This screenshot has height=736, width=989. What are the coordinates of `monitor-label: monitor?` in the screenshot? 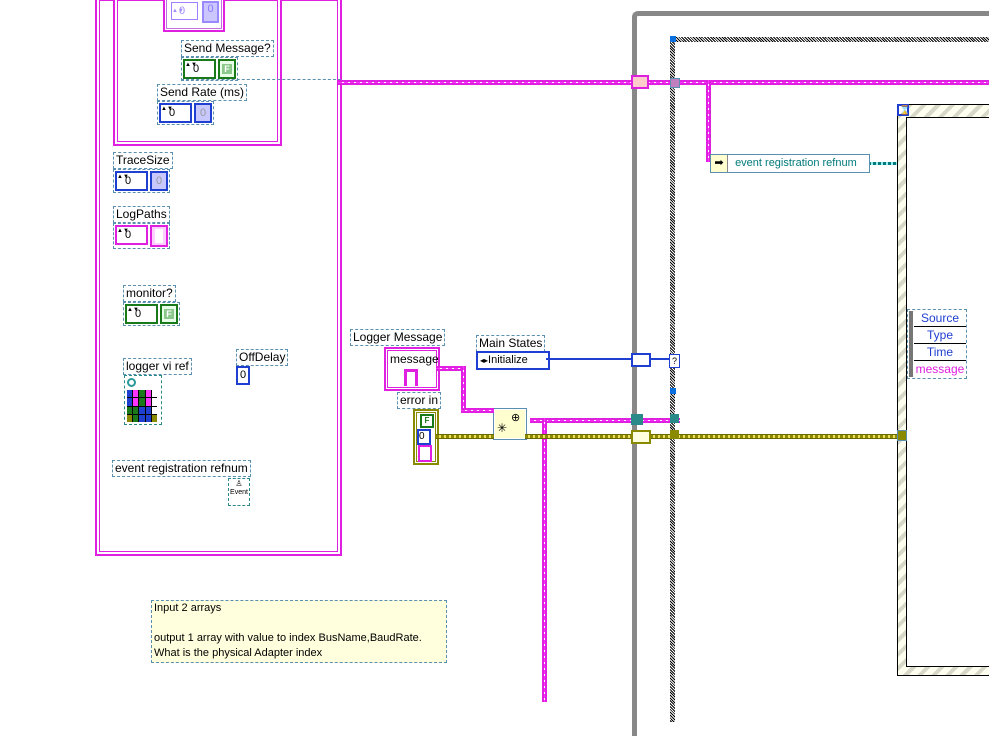 It's located at (149, 293).